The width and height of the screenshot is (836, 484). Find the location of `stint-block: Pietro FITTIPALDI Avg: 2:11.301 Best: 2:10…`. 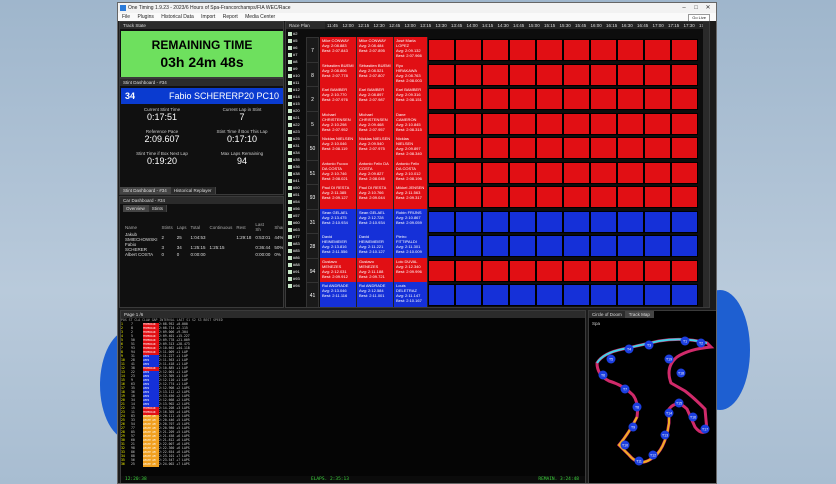

stint-block: Pietro FITTIPALDI Avg: 2:11.301 Best: 2:10… is located at coordinates (411, 246).